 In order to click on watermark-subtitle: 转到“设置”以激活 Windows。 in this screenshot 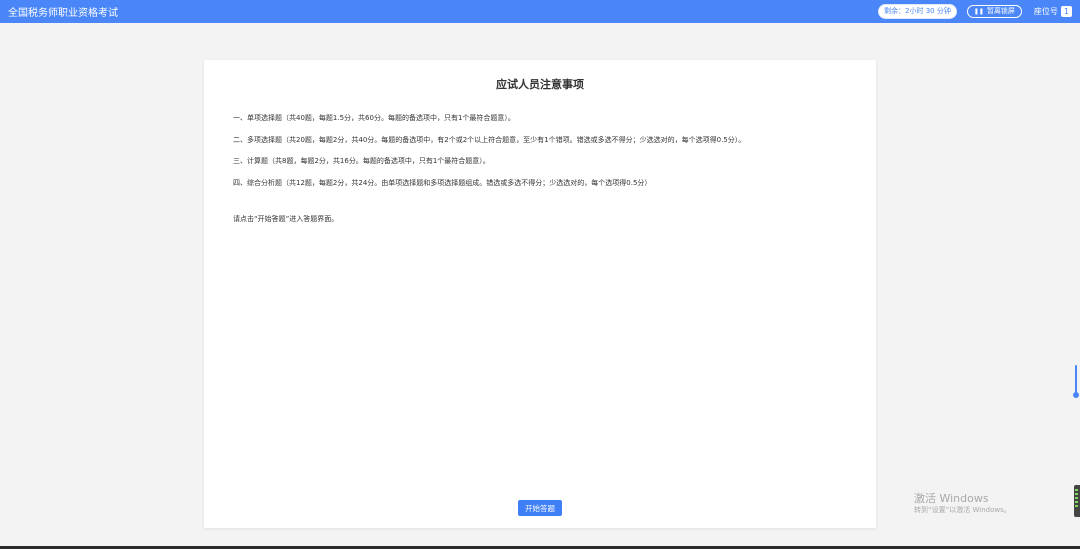, I will do `click(962, 510)`.